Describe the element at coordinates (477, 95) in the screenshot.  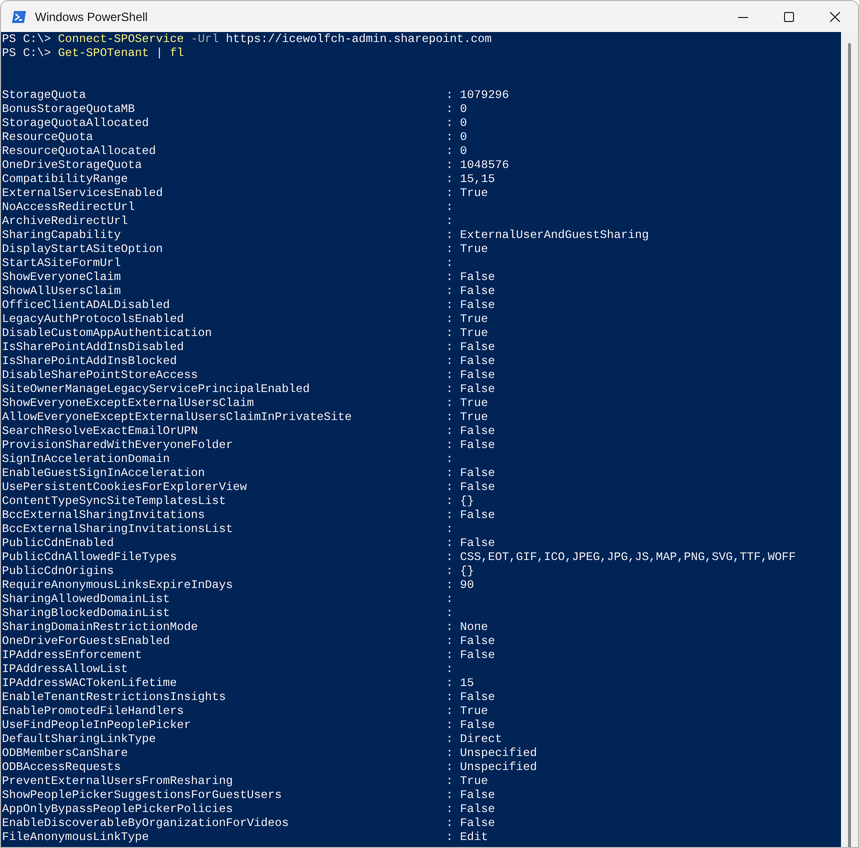
I see `property-value: : 1079296` at that location.